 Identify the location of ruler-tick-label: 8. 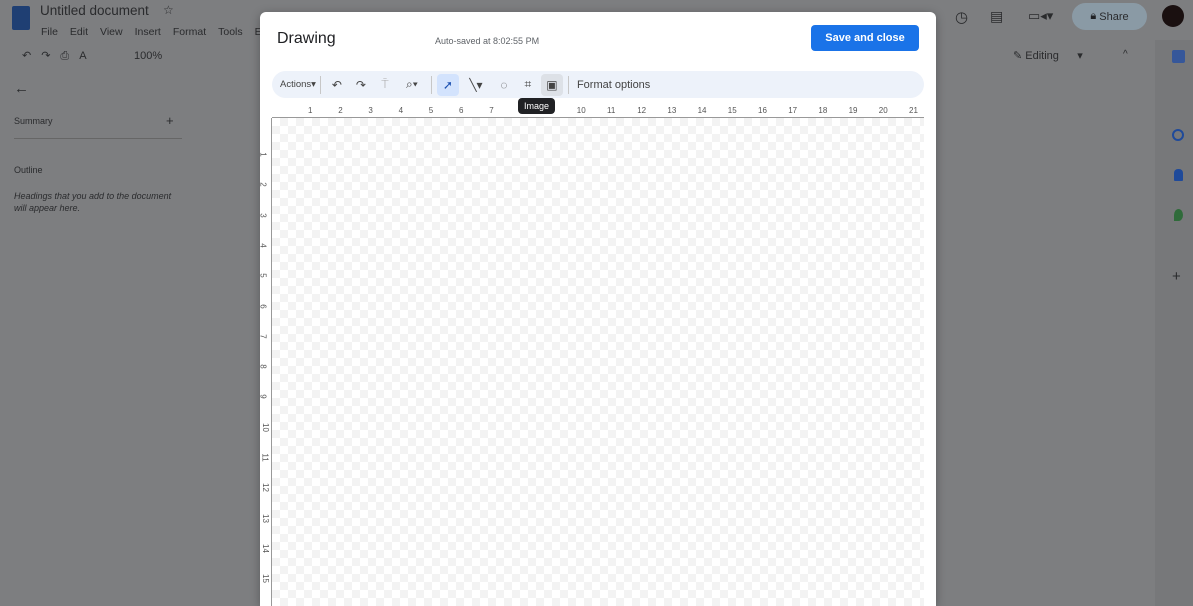
(263, 366).